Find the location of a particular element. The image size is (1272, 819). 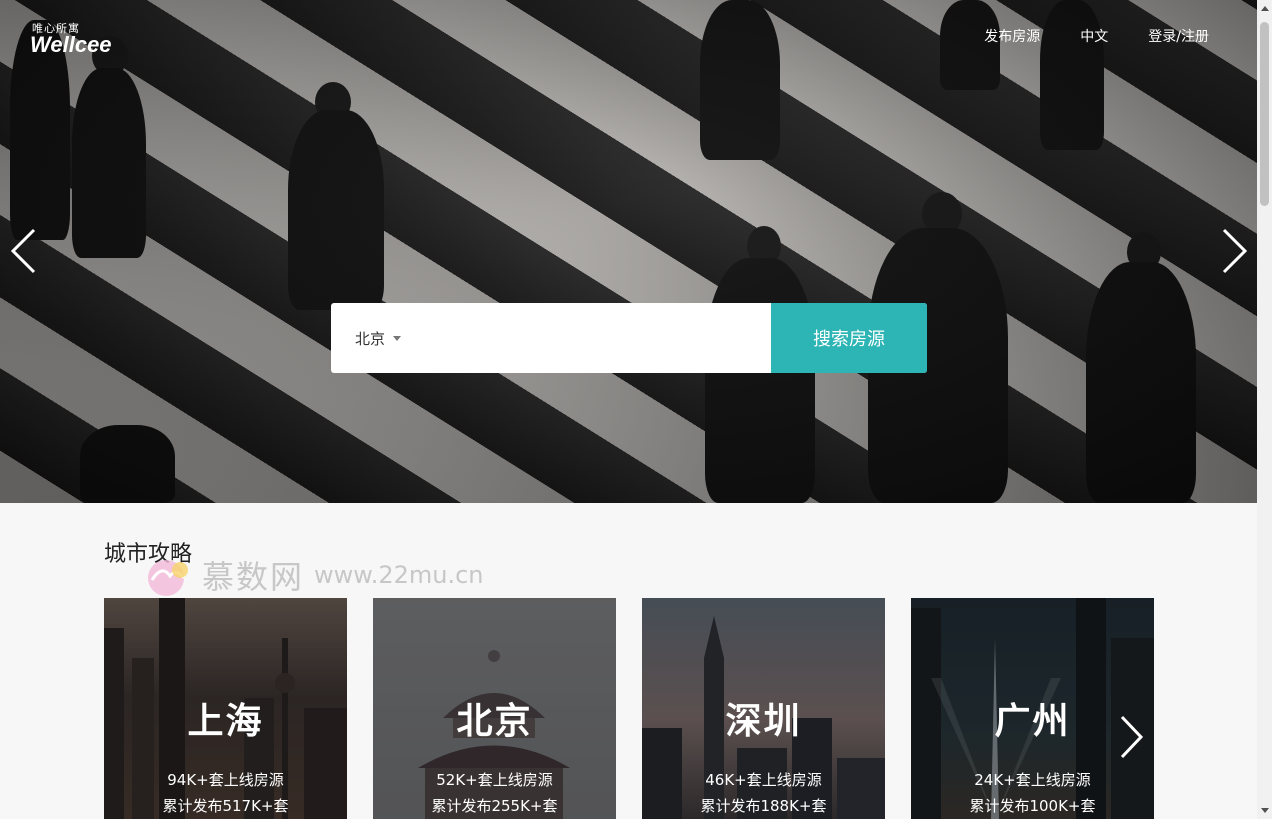

page-scrollbar is located at coordinates (1264, 409).